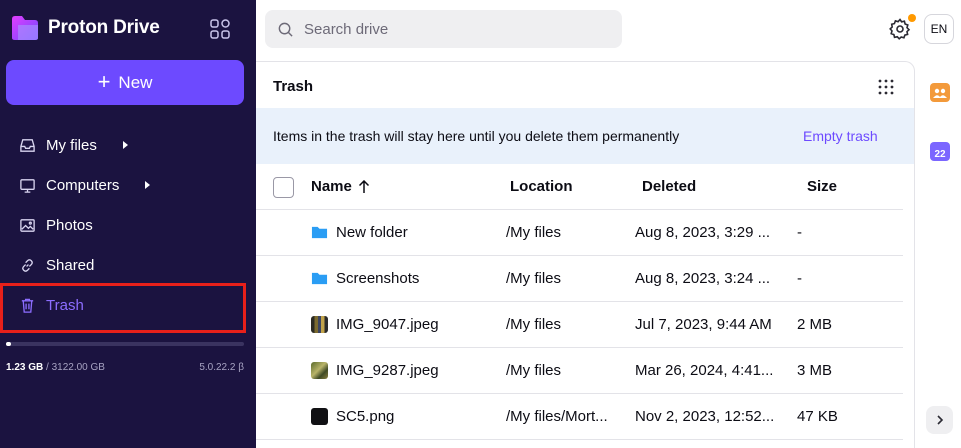 This screenshot has width=961, height=448. I want to click on storage-bar, so click(125, 344).